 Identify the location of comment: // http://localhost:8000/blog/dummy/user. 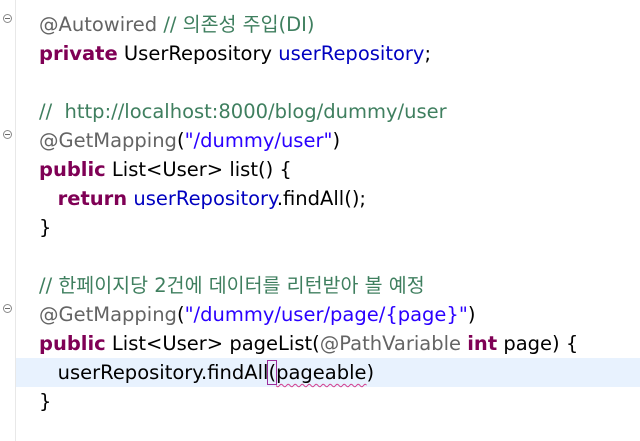
(243, 111).